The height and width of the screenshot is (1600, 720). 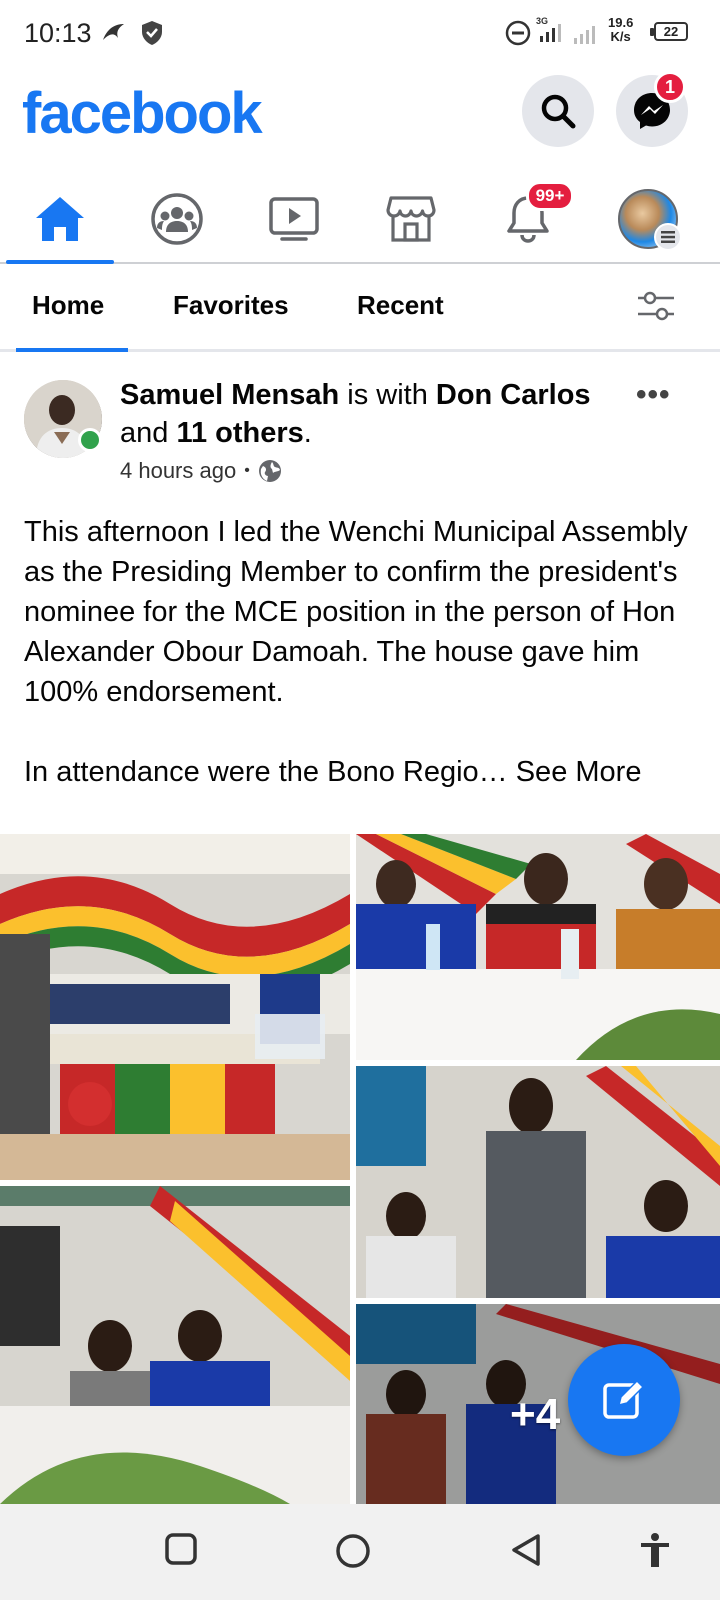 I want to click on app-header: facebook 1, so click(x=360, y=115).